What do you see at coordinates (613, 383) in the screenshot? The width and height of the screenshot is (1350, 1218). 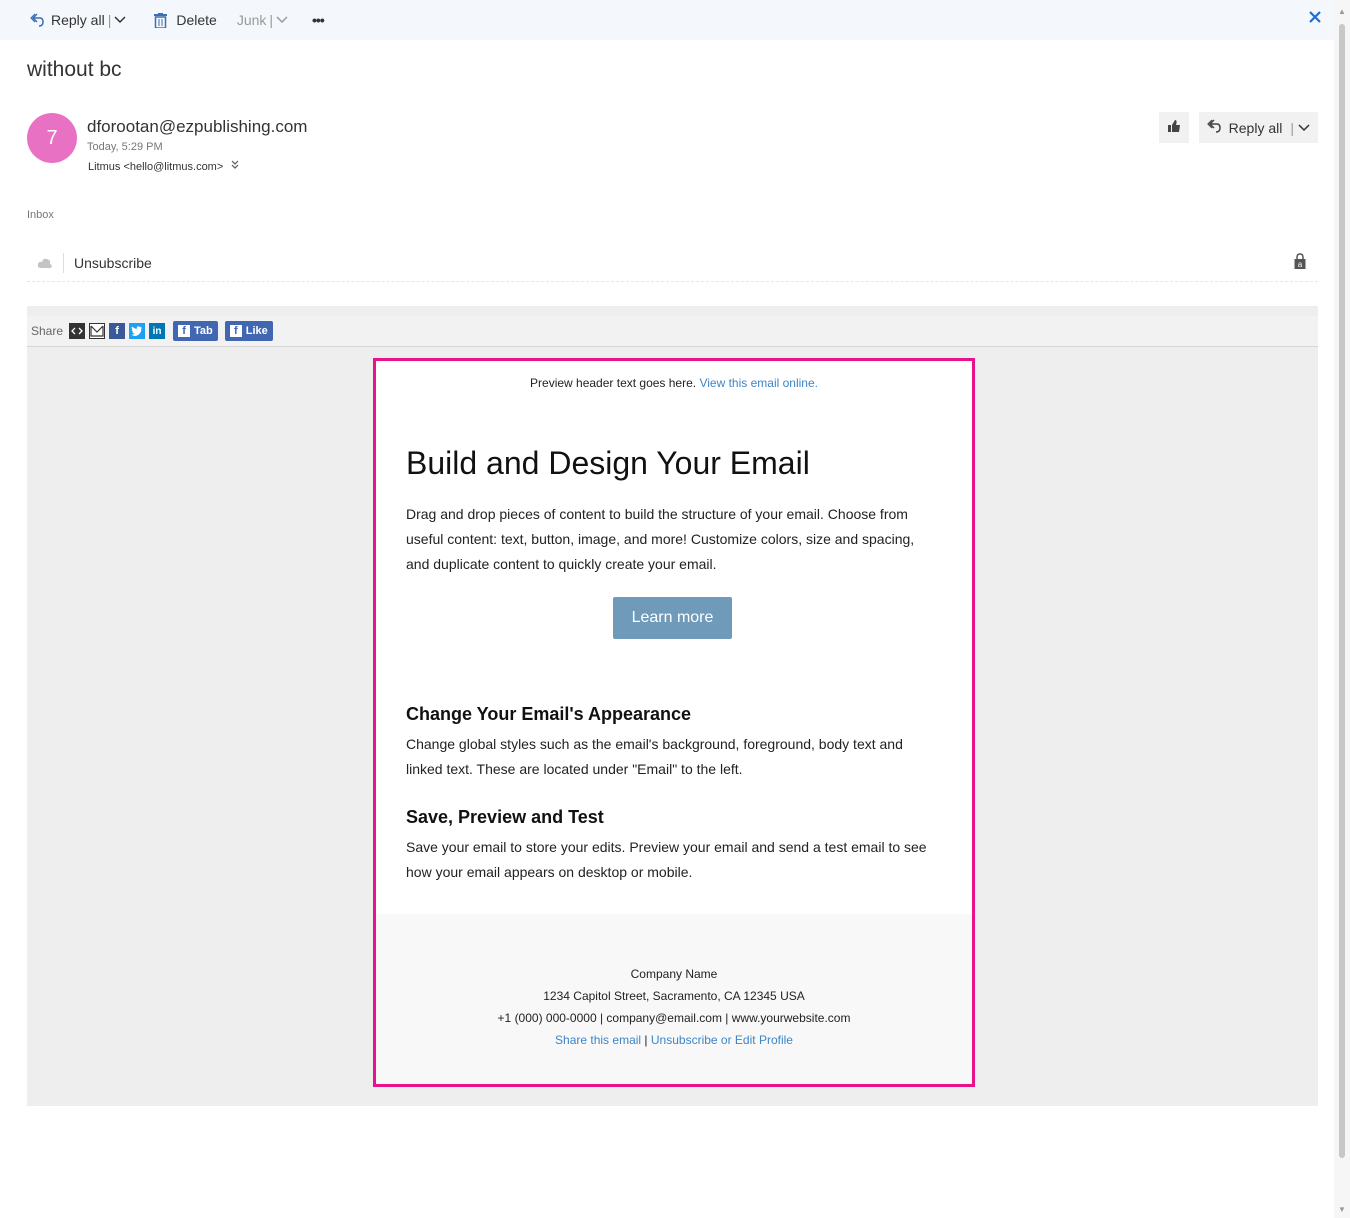 I see `preheader-text: Preview header text goes here.` at bounding box center [613, 383].